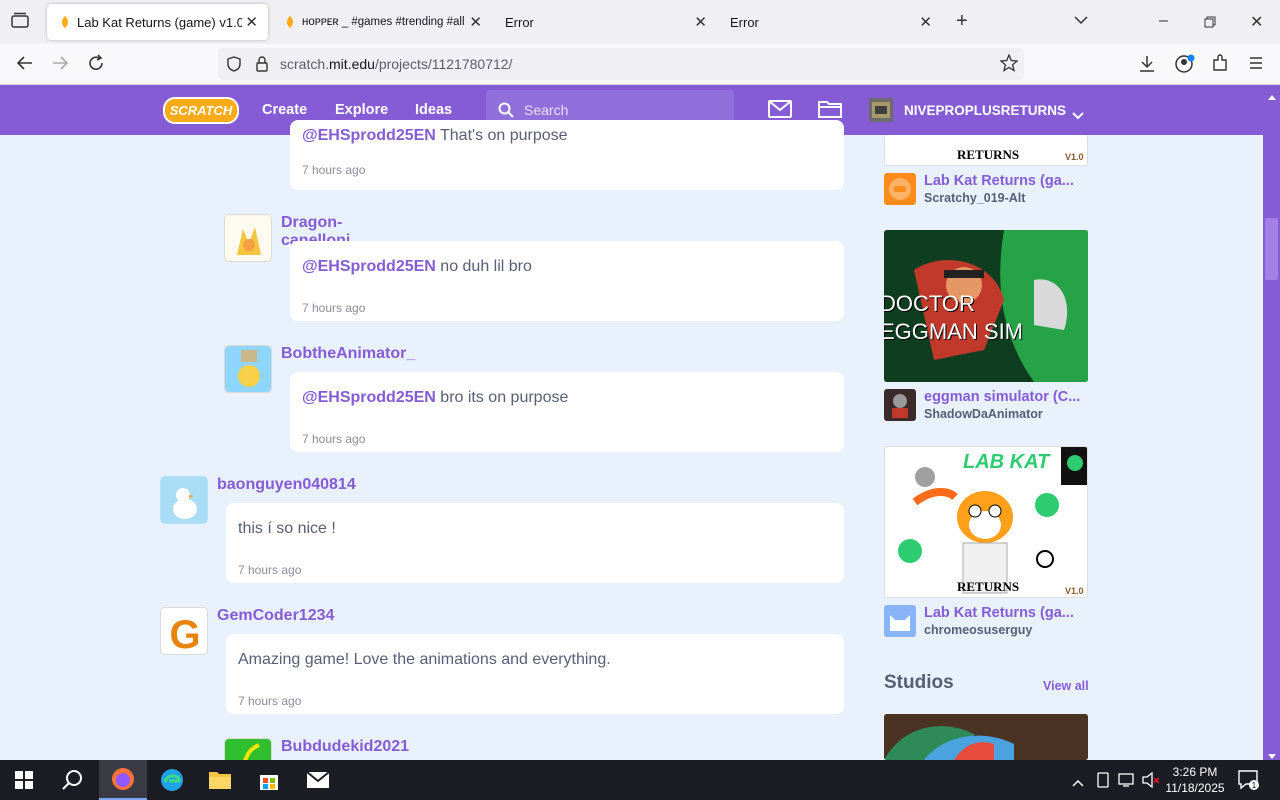  I want to click on folder-icon, so click(220, 780).